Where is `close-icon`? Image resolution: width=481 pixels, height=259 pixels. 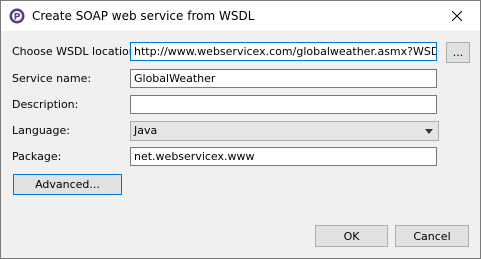 close-icon is located at coordinates (457, 16).